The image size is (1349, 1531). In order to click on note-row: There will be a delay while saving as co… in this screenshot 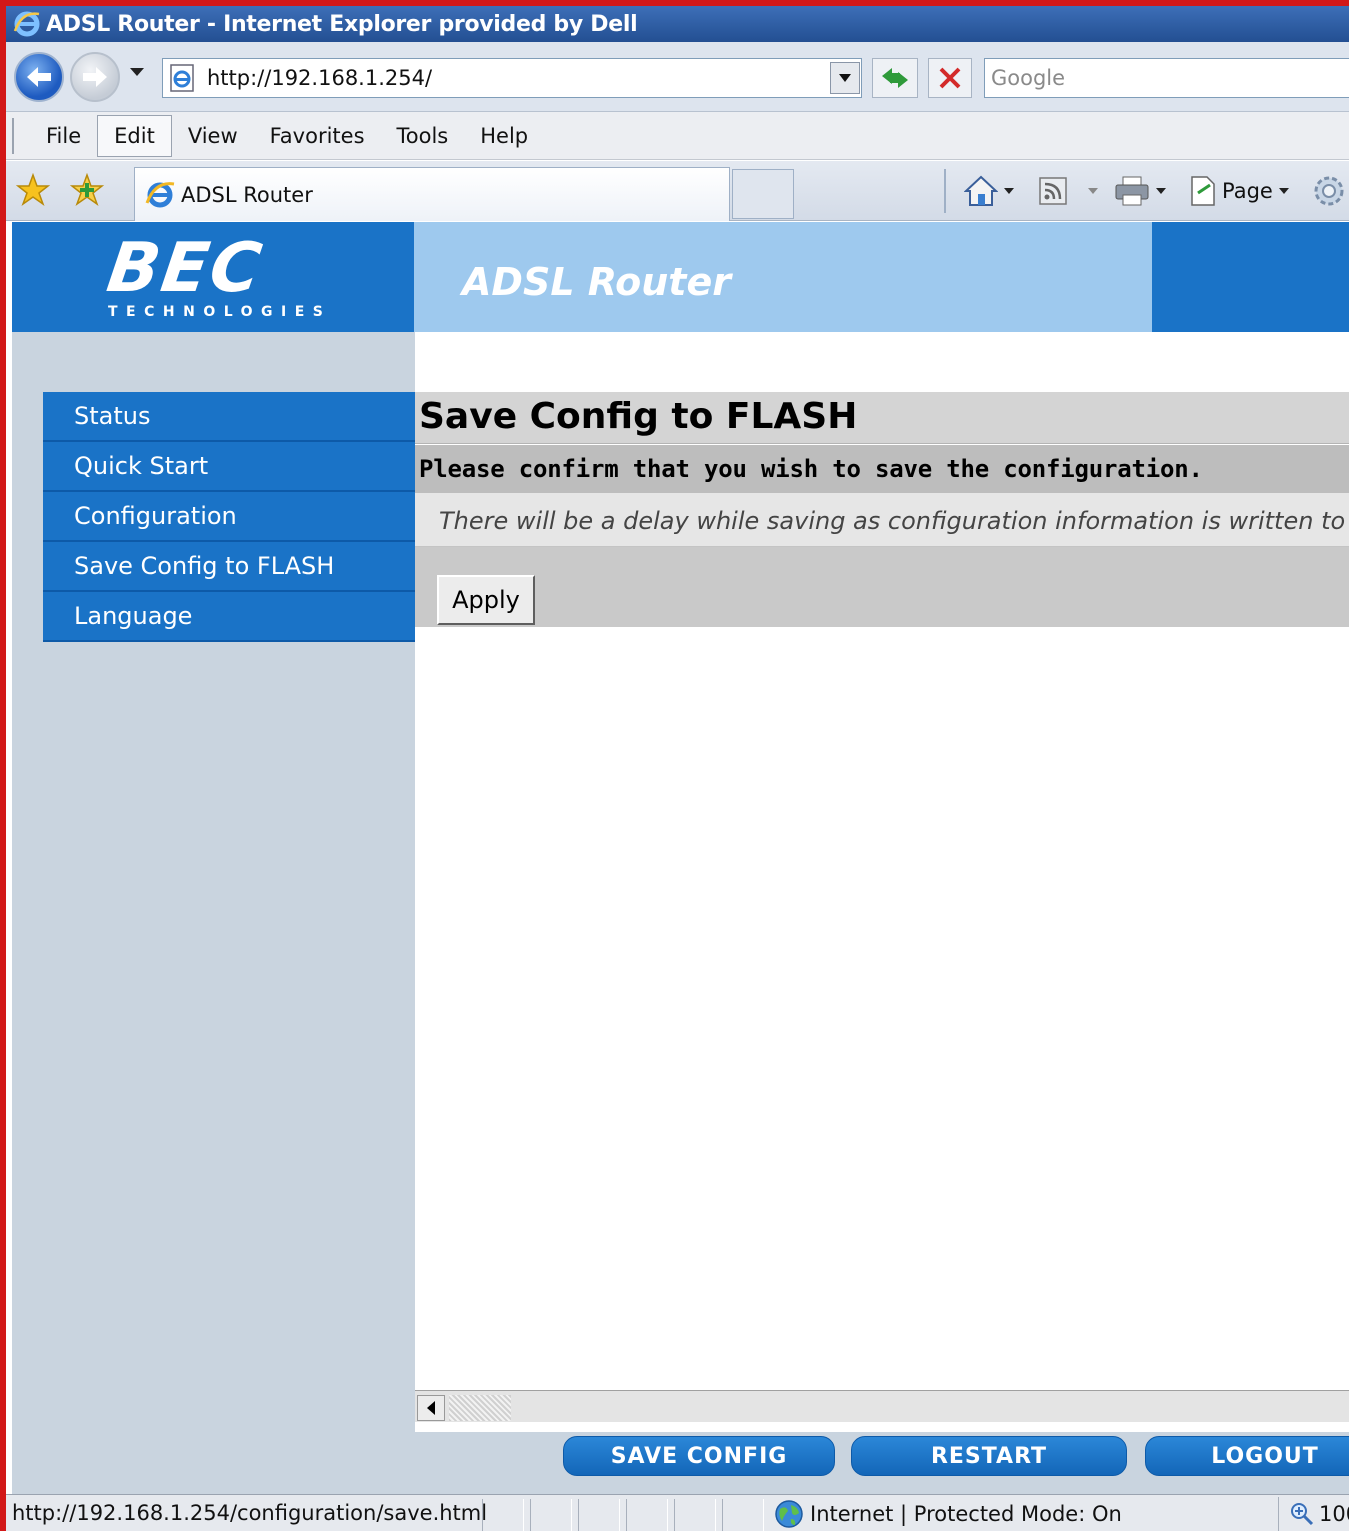, I will do `click(882, 520)`.